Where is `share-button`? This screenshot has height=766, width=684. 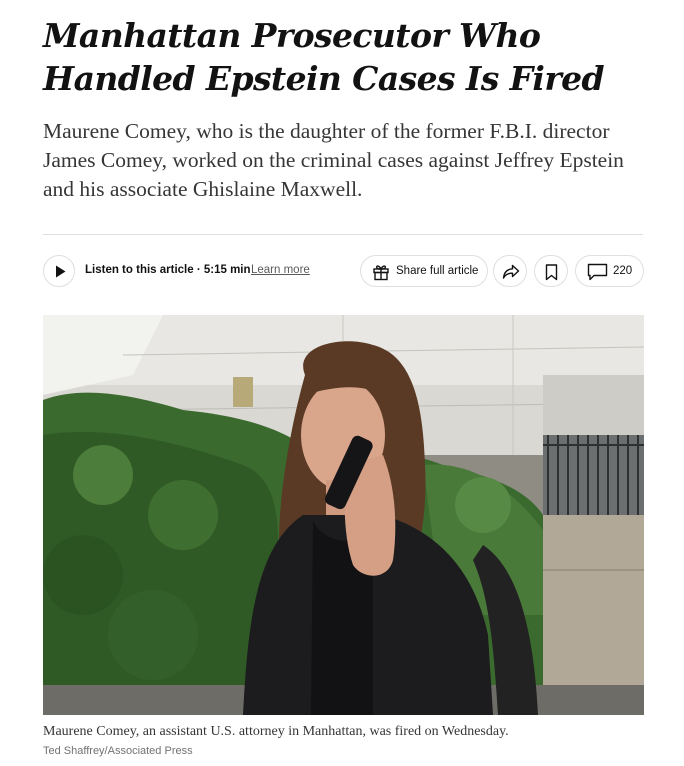 share-button is located at coordinates (510, 271).